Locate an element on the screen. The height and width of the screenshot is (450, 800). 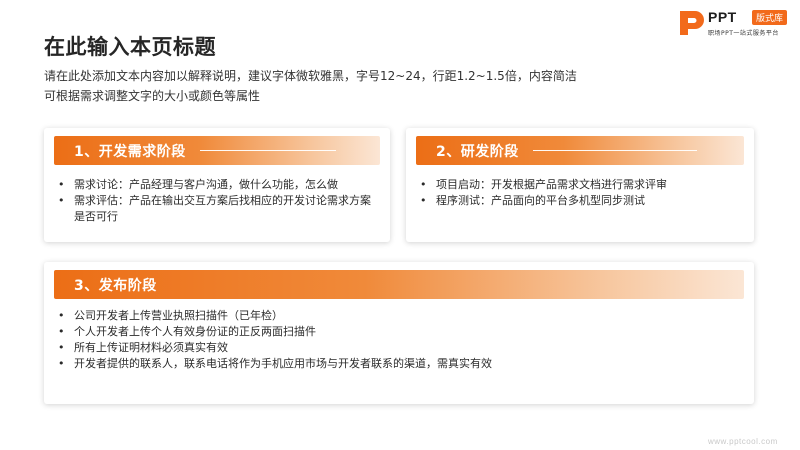
list-item: • 个人开发者上传个人有效身份证的正反两面扫描件 is located at coordinates (401, 332).